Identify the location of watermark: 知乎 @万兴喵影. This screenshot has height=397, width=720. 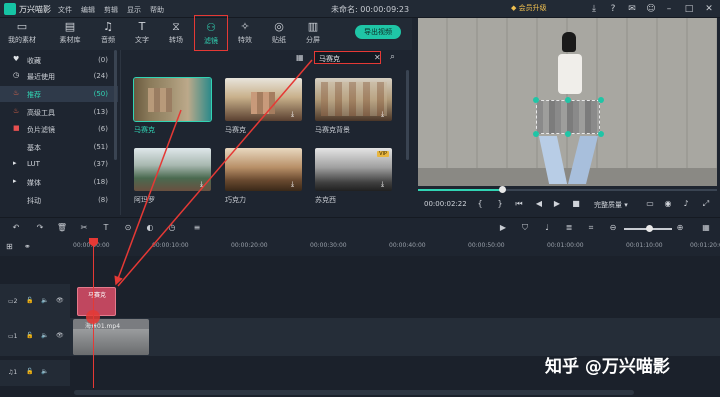
(607, 367).